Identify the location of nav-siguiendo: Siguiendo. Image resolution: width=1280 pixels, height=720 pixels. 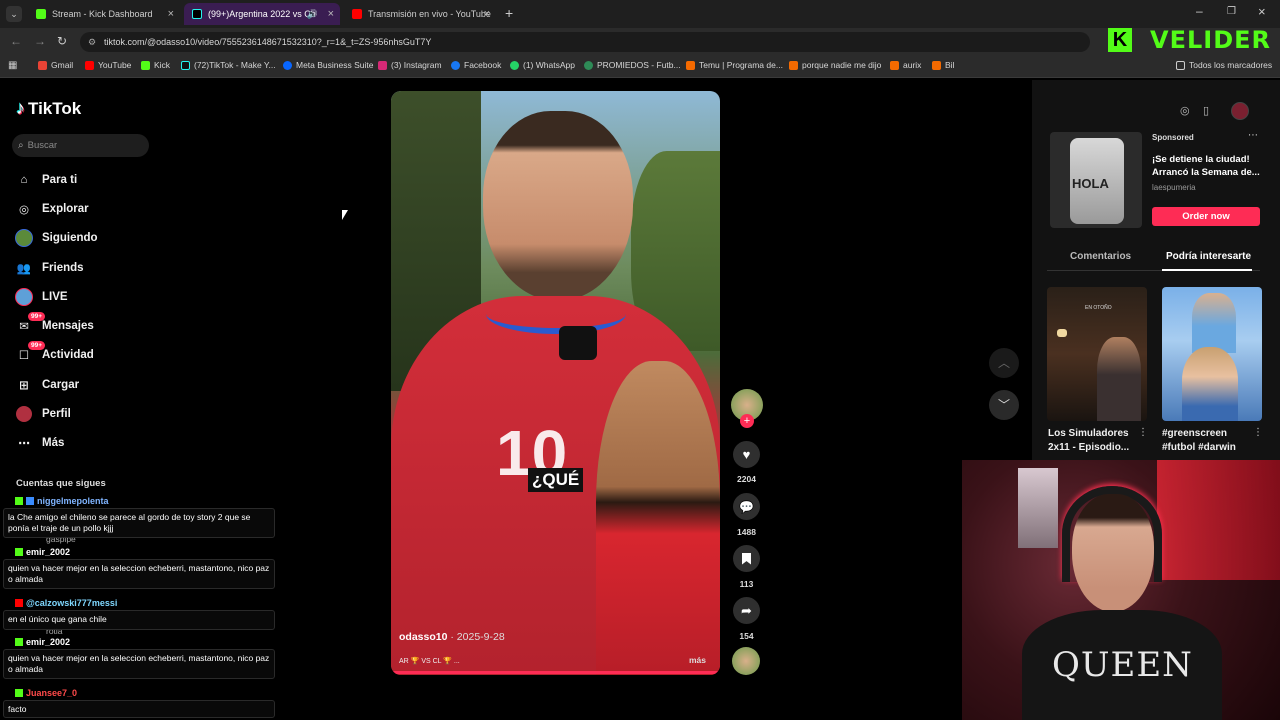
(56, 238).